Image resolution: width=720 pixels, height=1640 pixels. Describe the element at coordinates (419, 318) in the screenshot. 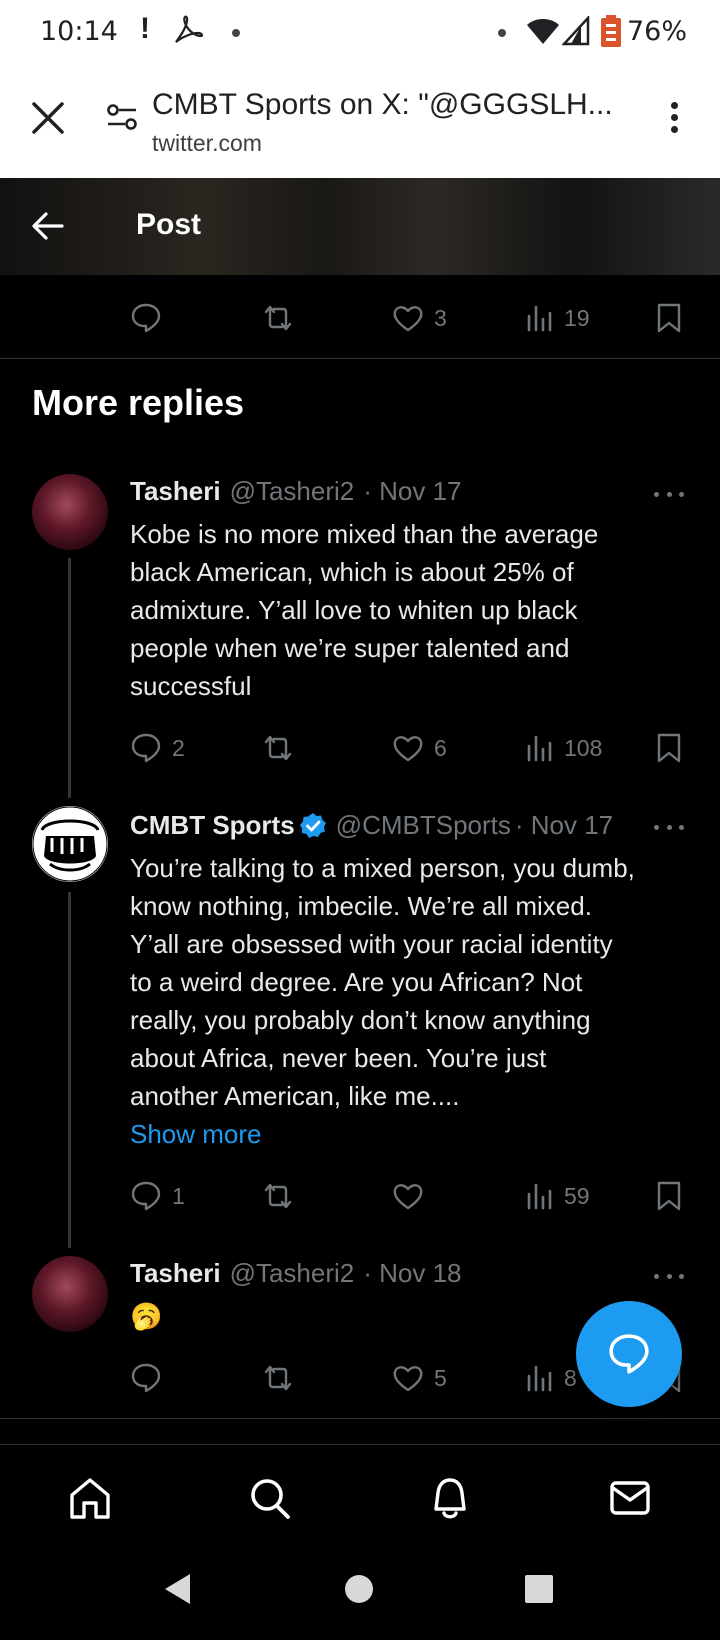

I see `like-button: 3` at that location.